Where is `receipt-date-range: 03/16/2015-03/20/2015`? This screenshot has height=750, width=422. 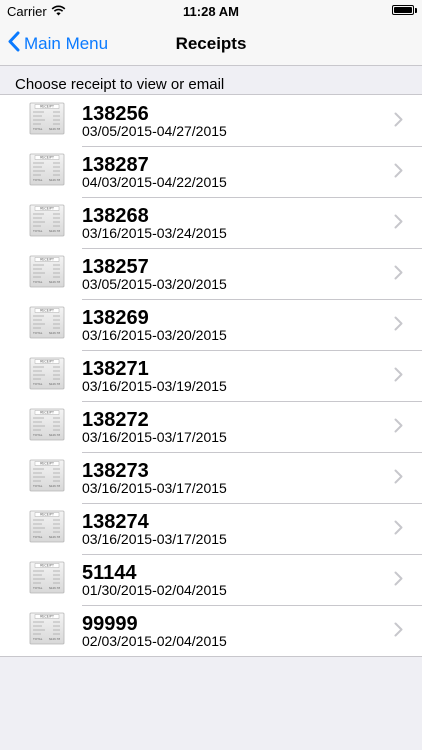 receipt-date-range: 03/16/2015-03/20/2015 is located at coordinates (154, 335).